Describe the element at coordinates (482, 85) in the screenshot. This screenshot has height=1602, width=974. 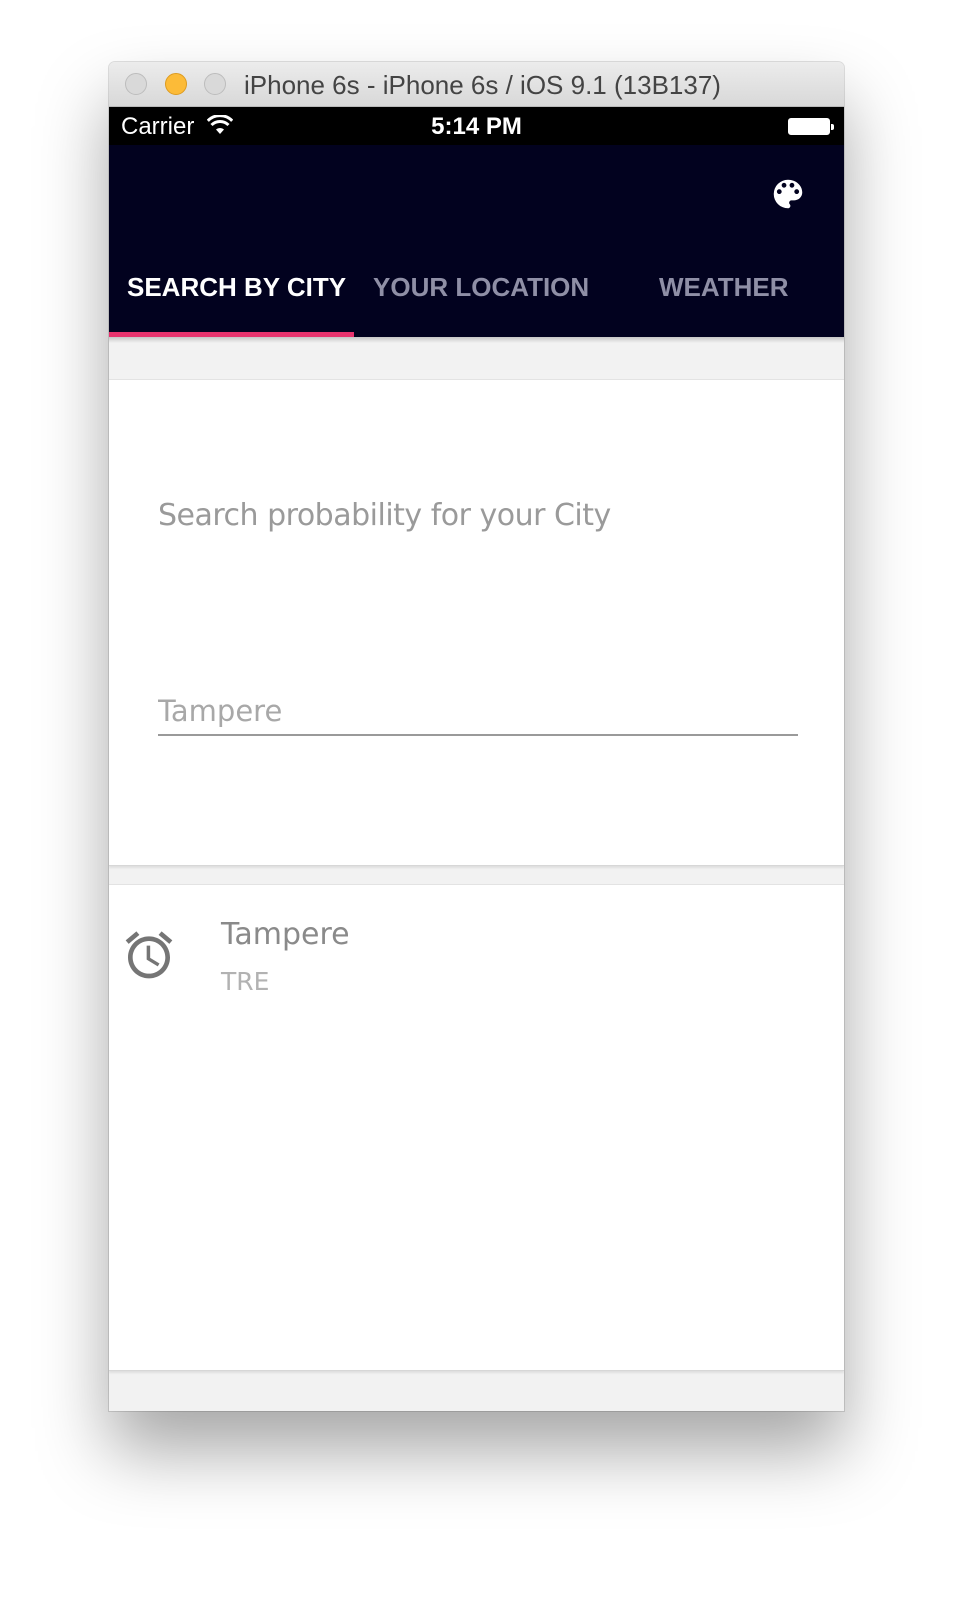
I see `window-title: iPhone 6s - iPhone 6s / iOS 9.1 (13B137)` at that location.